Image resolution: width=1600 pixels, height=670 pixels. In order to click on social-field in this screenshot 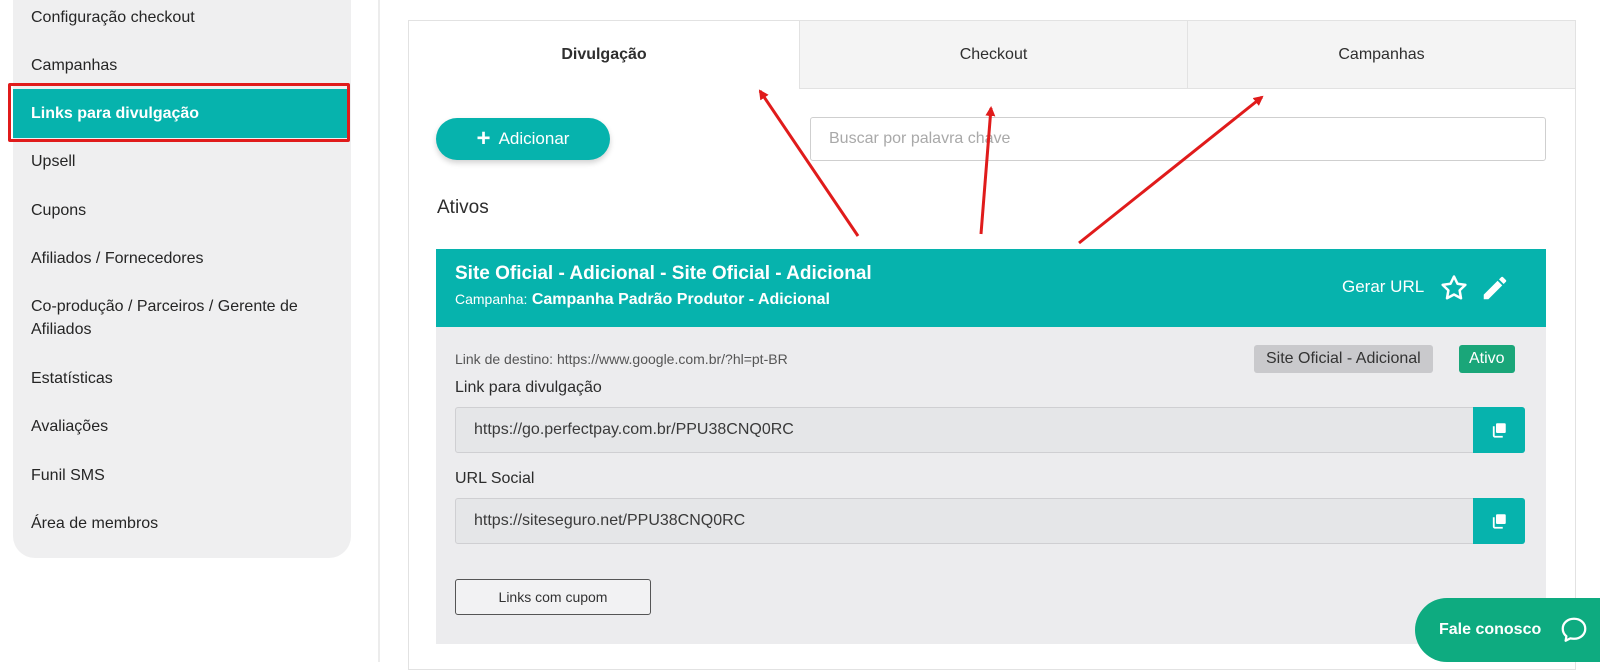, I will do `click(990, 521)`.